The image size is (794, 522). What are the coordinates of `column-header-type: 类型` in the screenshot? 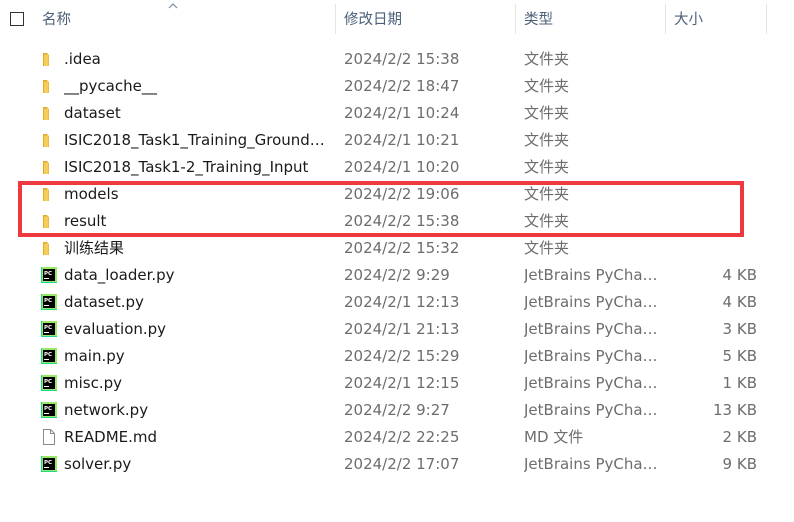 It's located at (538, 19).